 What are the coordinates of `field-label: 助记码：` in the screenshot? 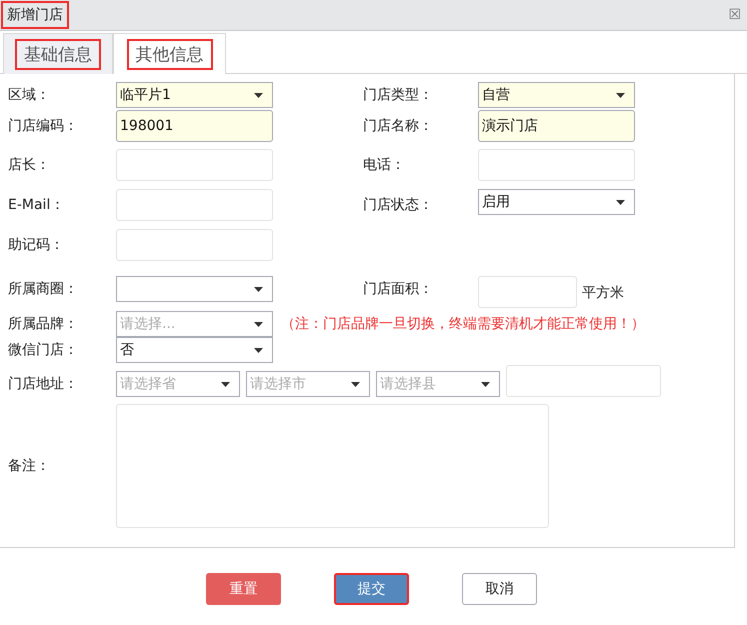 It's located at (36, 245).